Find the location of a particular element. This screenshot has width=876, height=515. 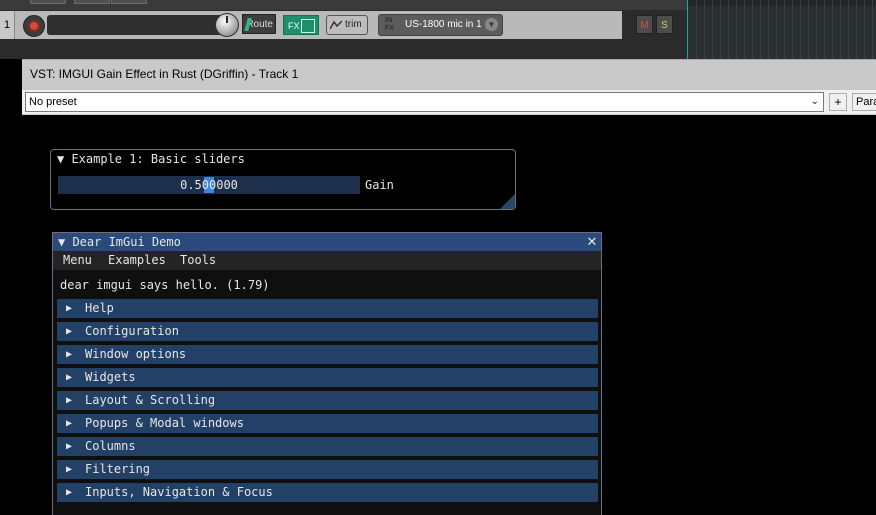

input-label: US-1800 mic in 1 is located at coordinates (443, 24).